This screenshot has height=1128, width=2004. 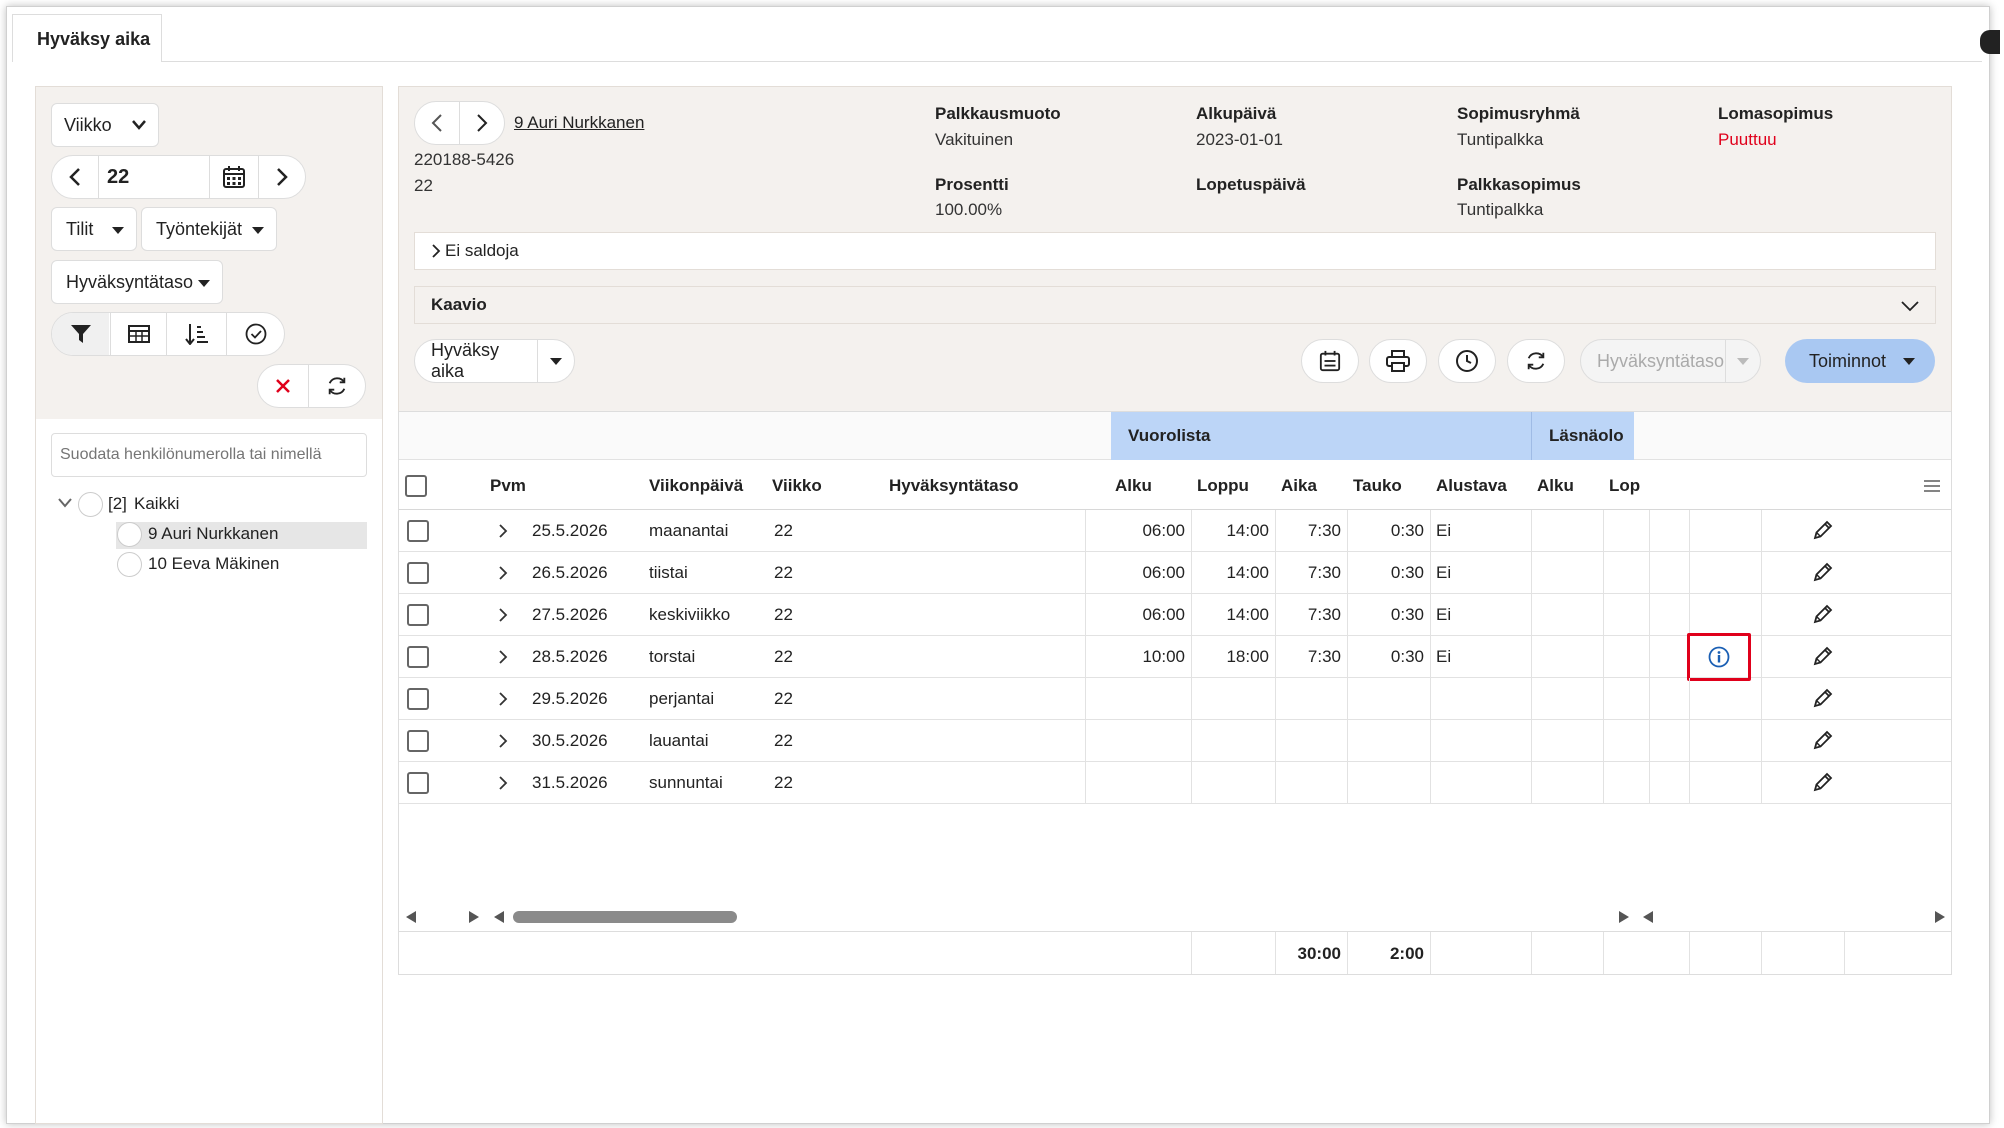 I want to click on header-alku: Alku, so click(x=1133, y=486).